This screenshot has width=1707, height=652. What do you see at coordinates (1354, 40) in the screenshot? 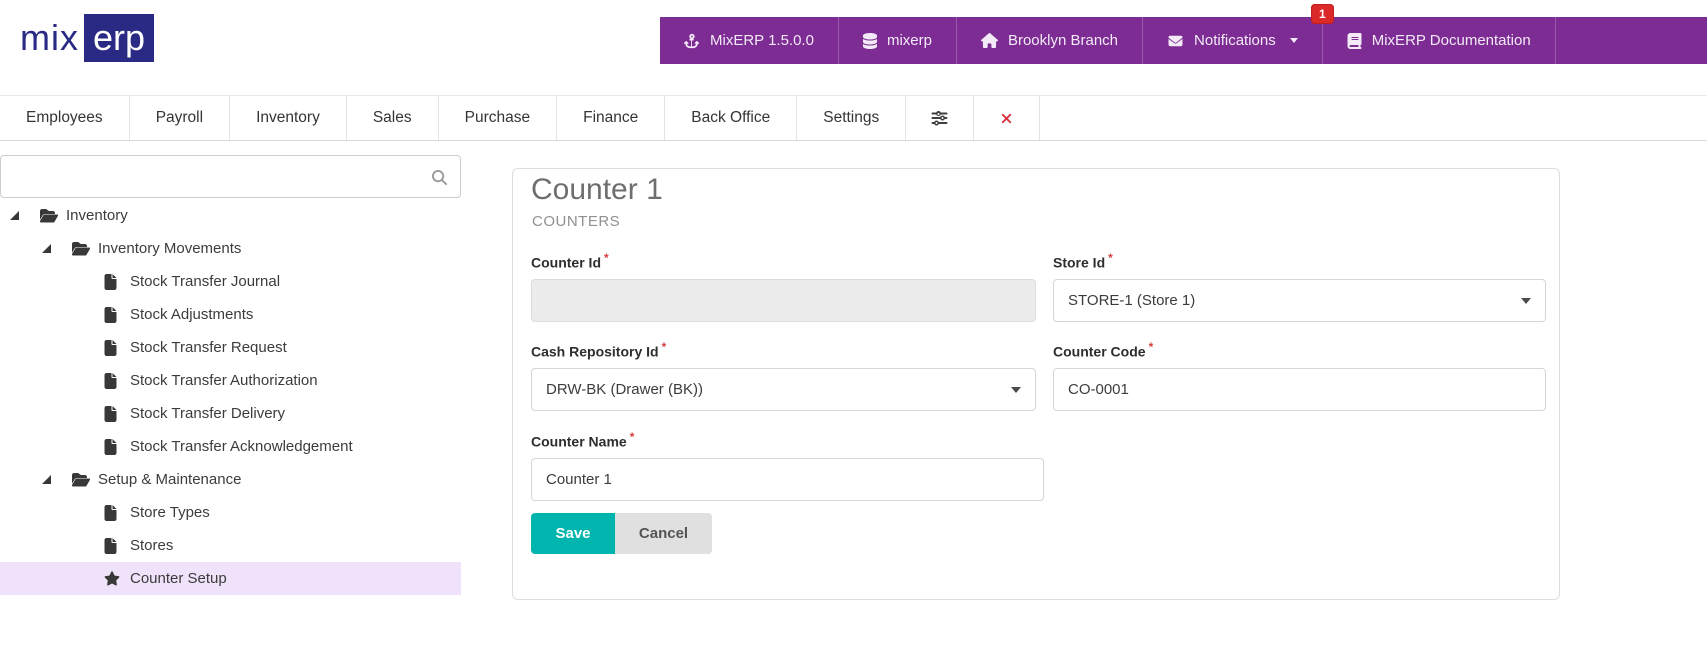
I see `book-icon` at bounding box center [1354, 40].